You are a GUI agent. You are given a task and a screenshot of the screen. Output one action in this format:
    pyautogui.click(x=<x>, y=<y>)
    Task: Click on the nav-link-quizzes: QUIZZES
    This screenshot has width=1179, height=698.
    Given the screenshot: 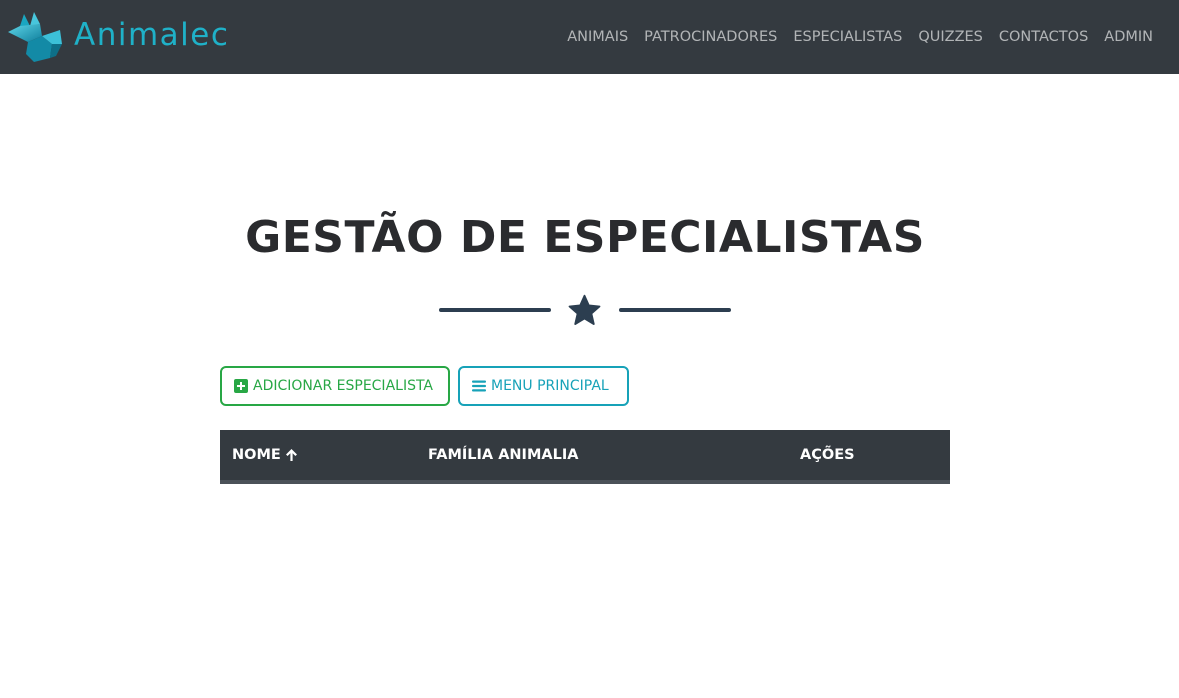 What is the action you would take?
    pyautogui.click(x=950, y=37)
    